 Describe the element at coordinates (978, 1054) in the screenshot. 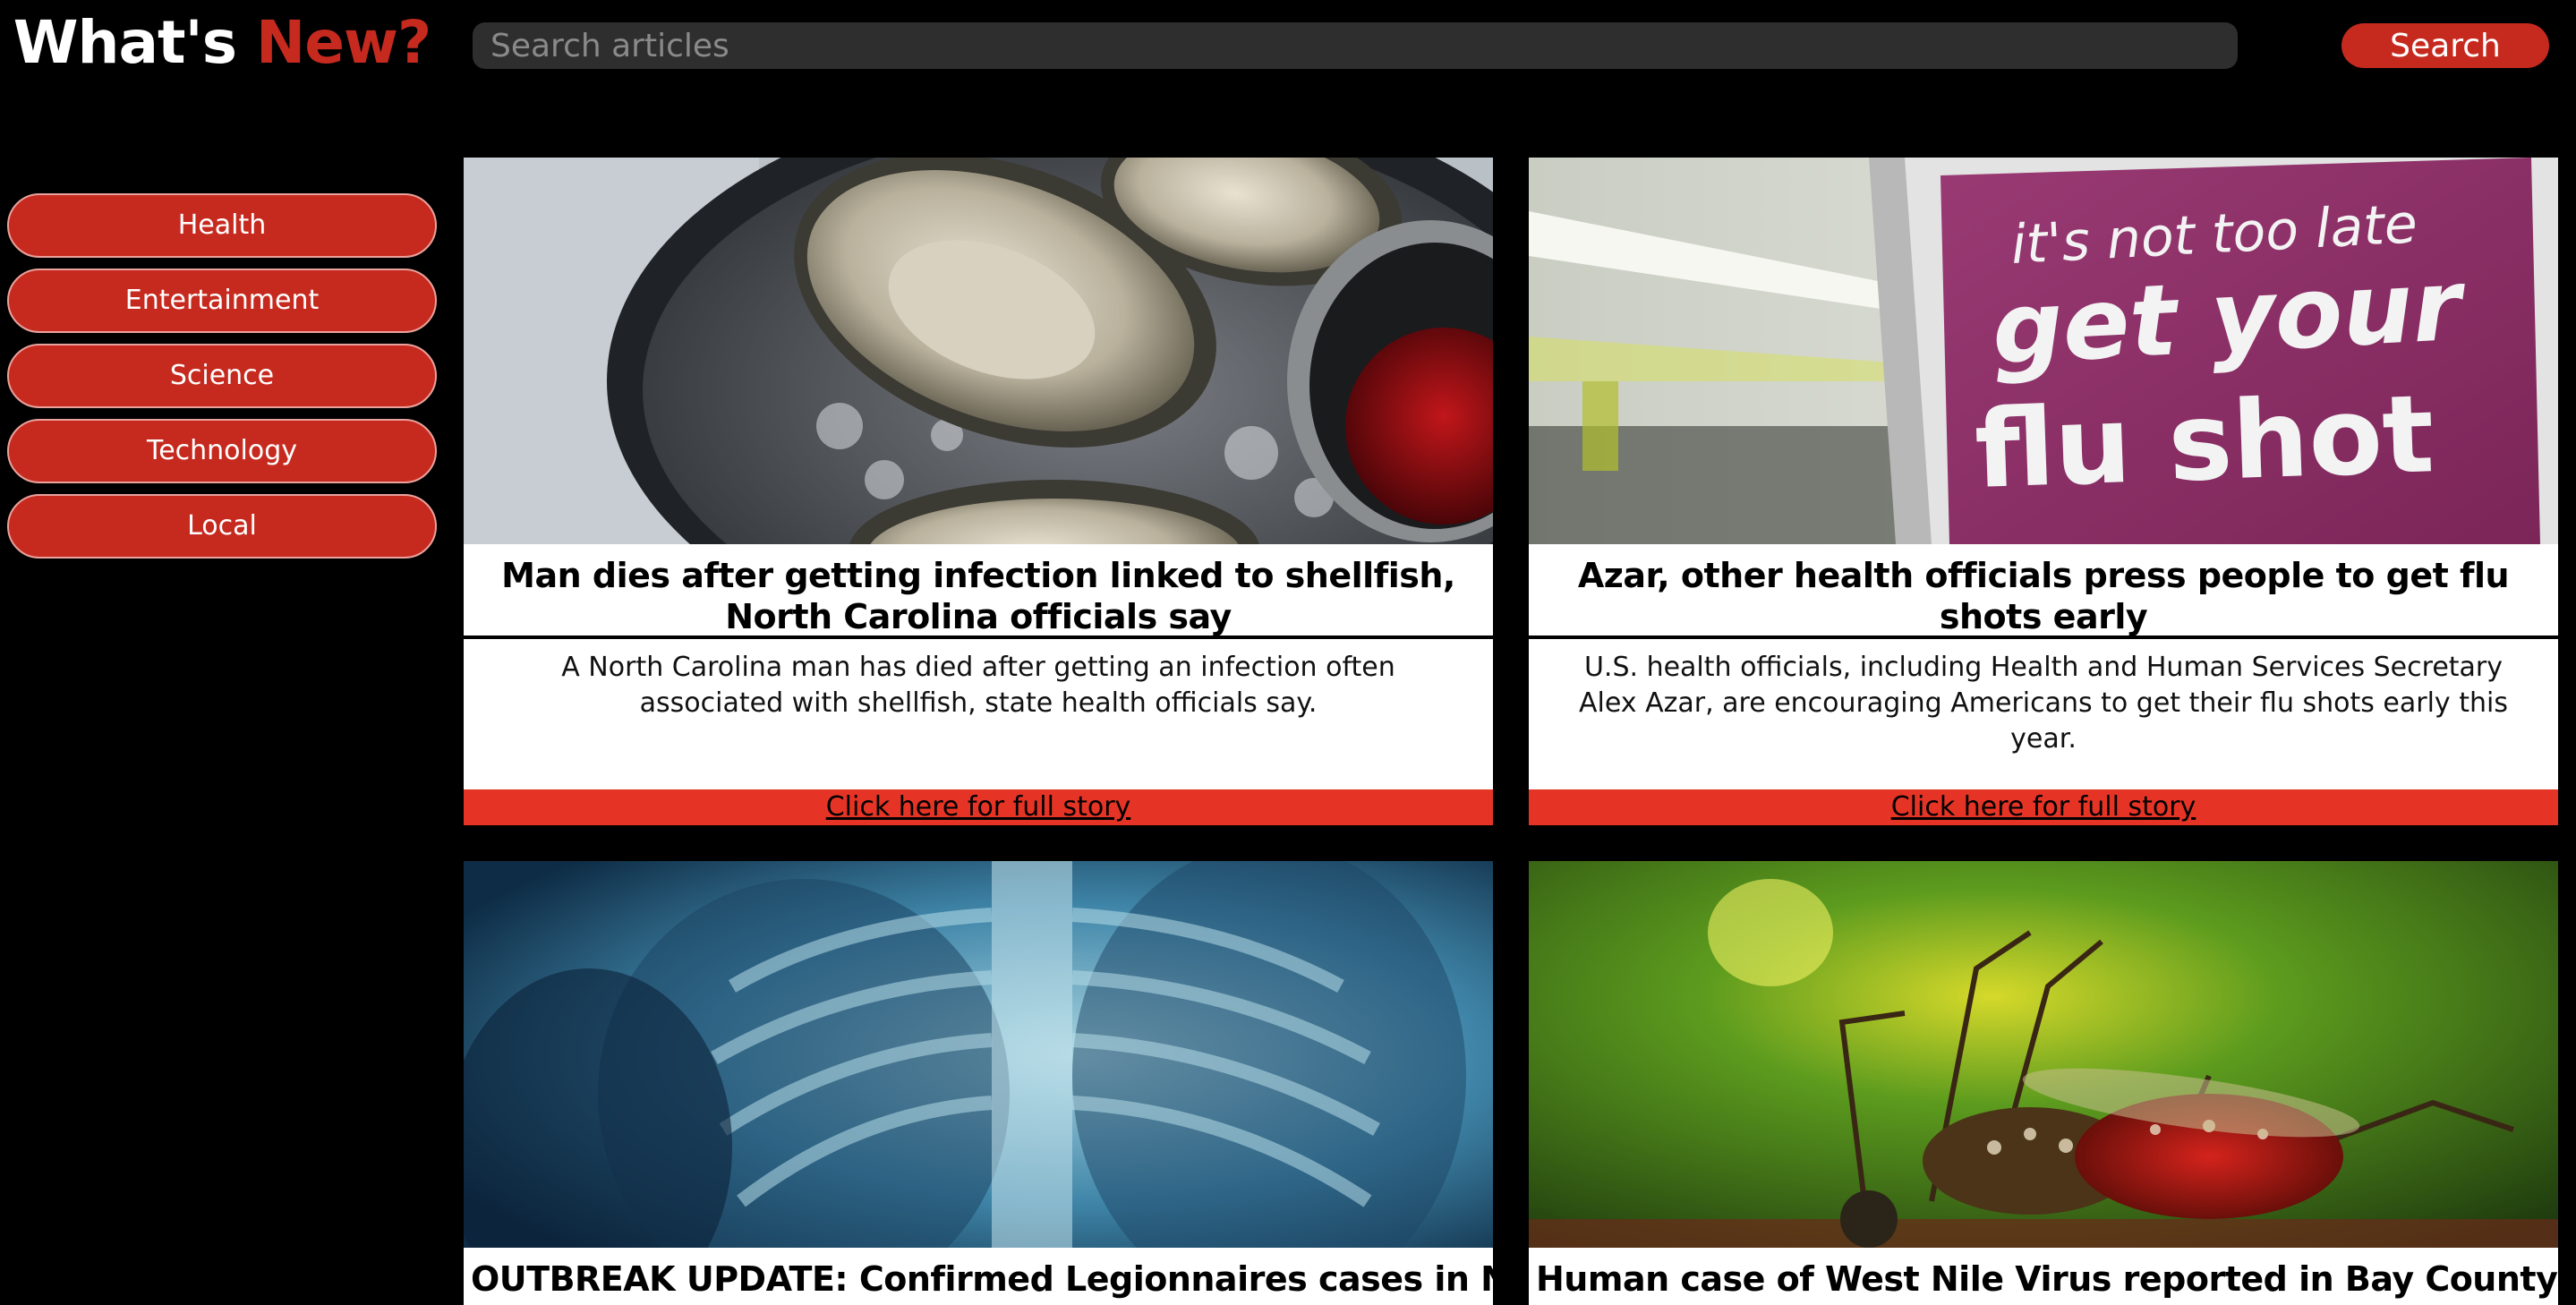

I see `article-image-chest-xray` at that location.